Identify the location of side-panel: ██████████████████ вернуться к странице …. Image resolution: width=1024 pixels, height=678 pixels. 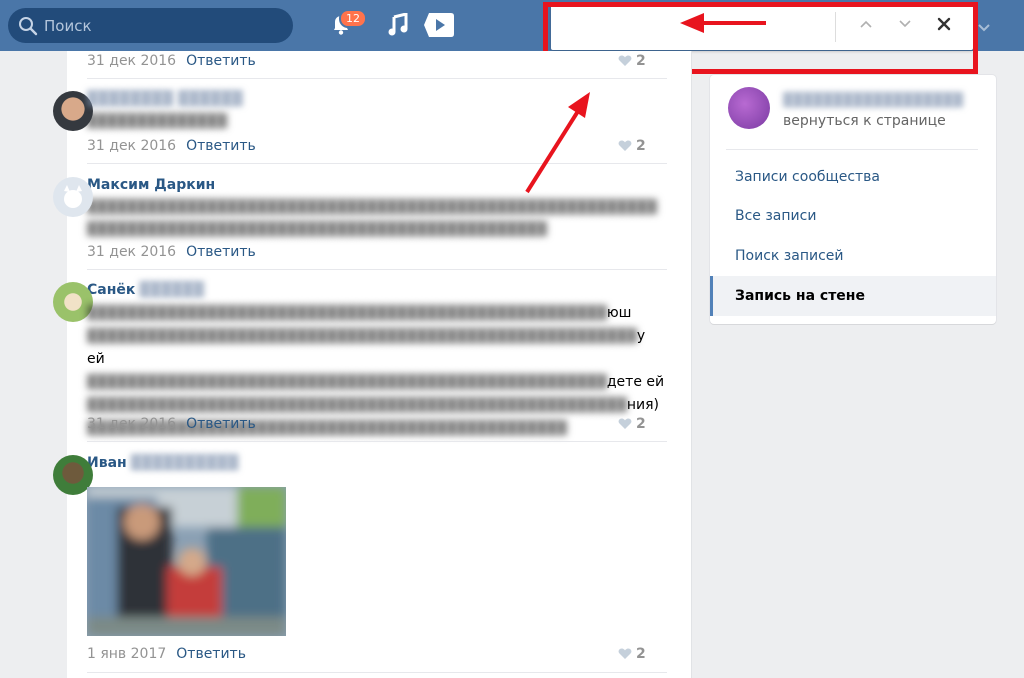
(853, 199).